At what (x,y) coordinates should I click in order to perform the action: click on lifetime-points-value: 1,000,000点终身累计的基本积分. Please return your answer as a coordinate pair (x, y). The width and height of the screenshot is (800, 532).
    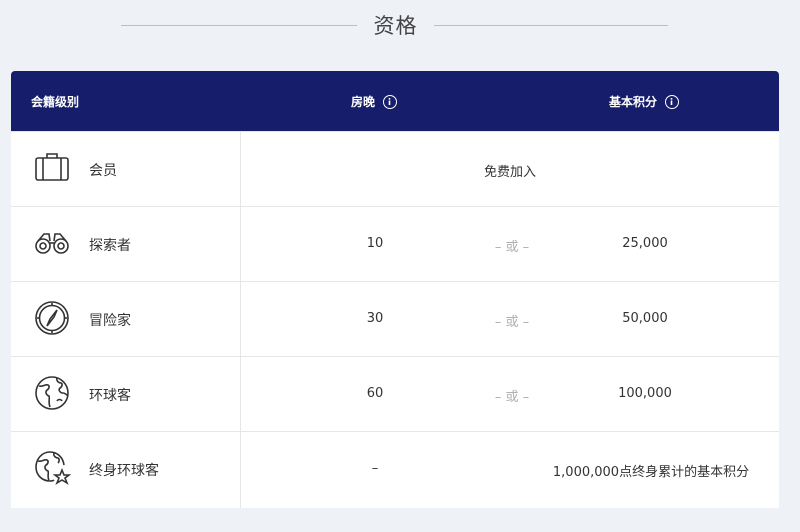
    Looking at the image, I should click on (651, 472).